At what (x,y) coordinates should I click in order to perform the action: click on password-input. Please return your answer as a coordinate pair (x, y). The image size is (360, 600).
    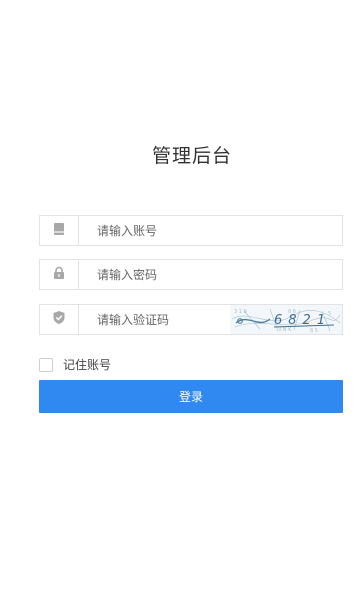
    Looking at the image, I should click on (210, 274).